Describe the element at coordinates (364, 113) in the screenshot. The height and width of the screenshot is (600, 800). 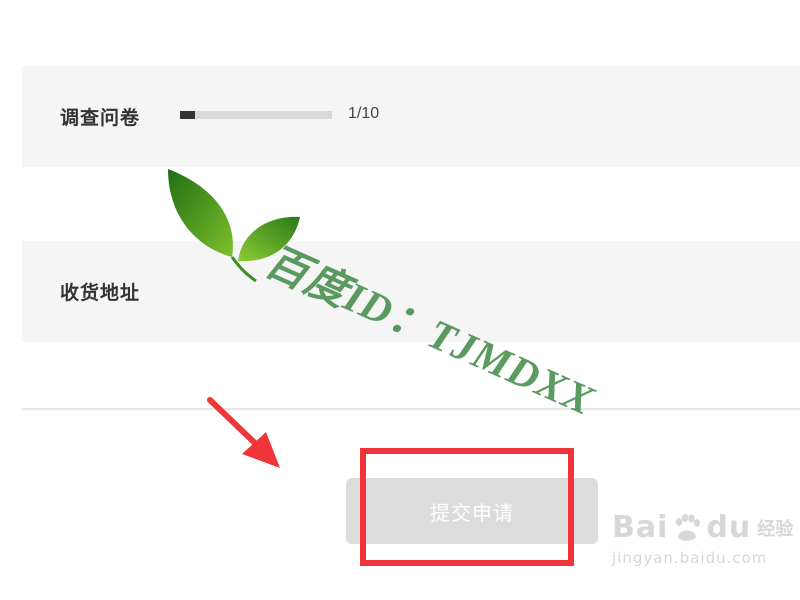
I see `survey-progress-text: 1/10` at that location.